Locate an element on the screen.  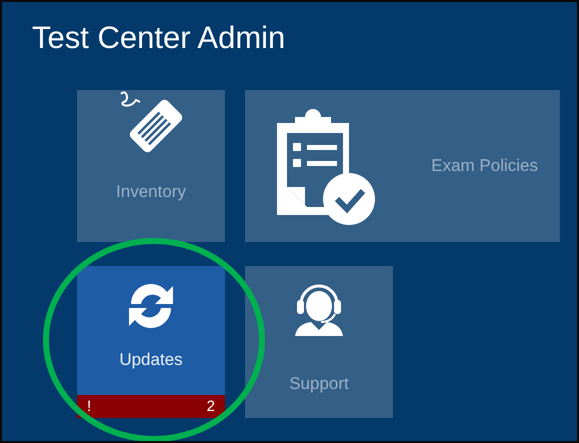
menu-tile: Updates ! 2 is located at coordinates (151, 342).